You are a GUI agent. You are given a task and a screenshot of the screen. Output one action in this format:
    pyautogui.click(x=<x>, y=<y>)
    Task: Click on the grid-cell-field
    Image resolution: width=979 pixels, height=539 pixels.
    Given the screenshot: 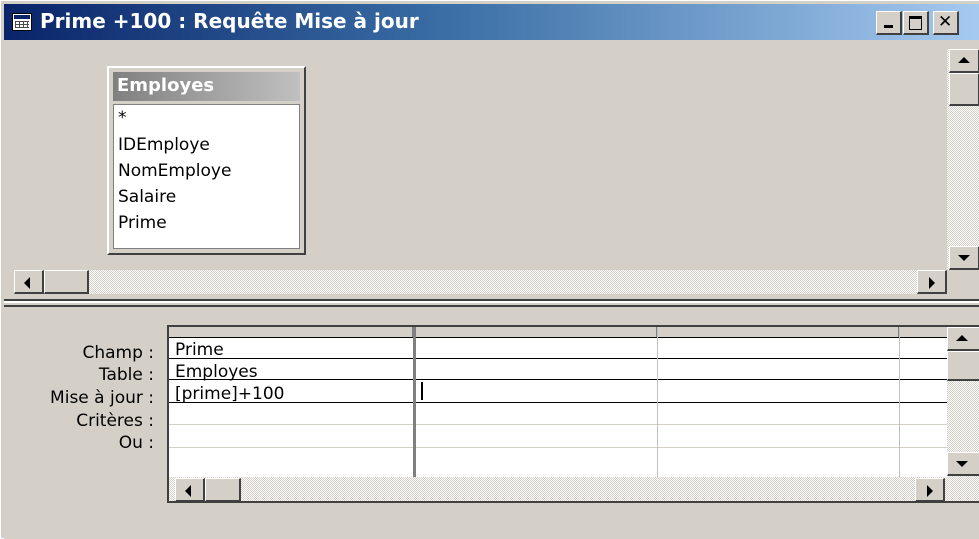 What is the action you would take?
    pyautogui.click(x=536, y=349)
    